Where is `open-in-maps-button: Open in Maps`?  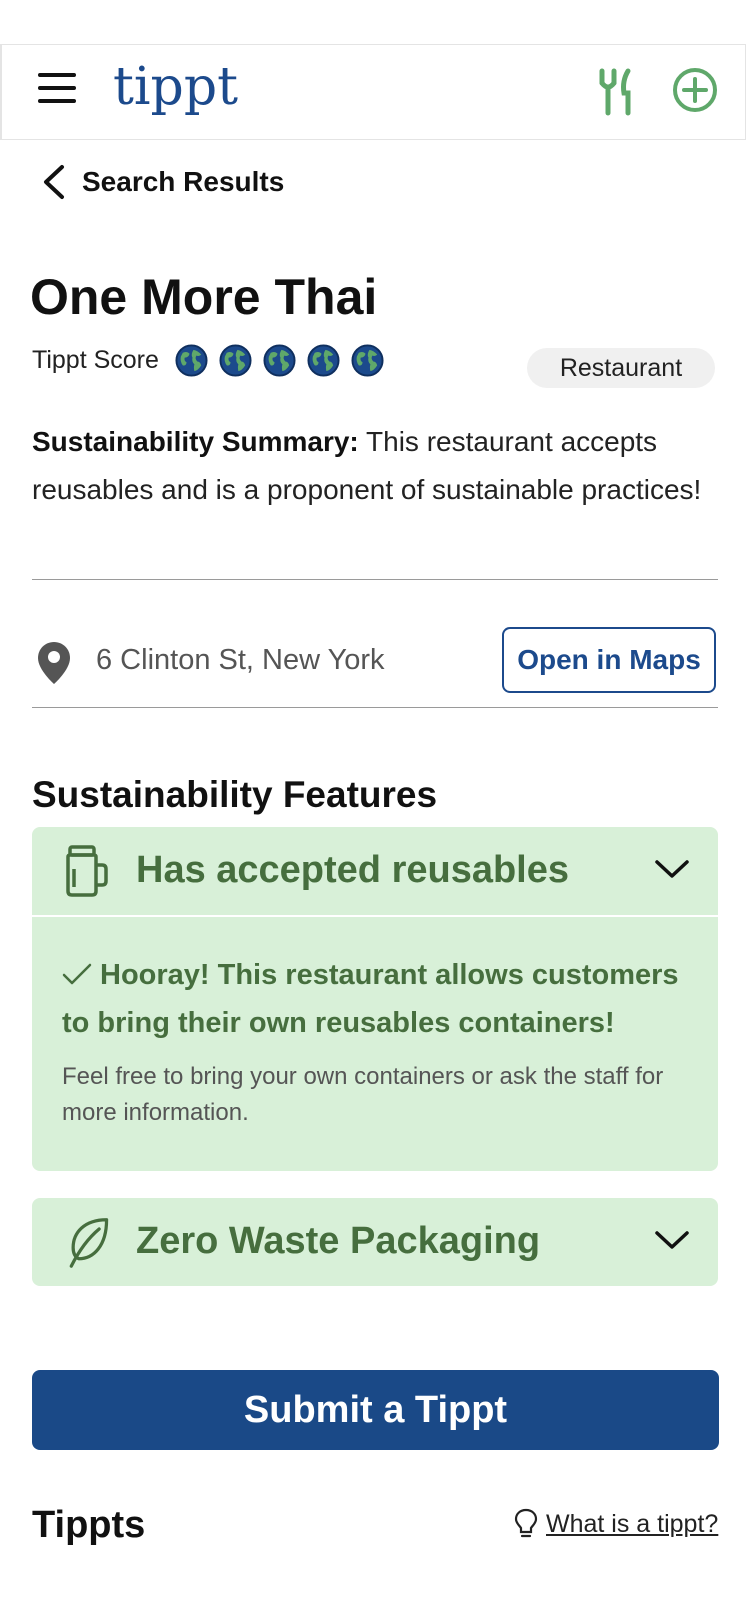 open-in-maps-button: Open in Maps is located at coordinates (609, 660).